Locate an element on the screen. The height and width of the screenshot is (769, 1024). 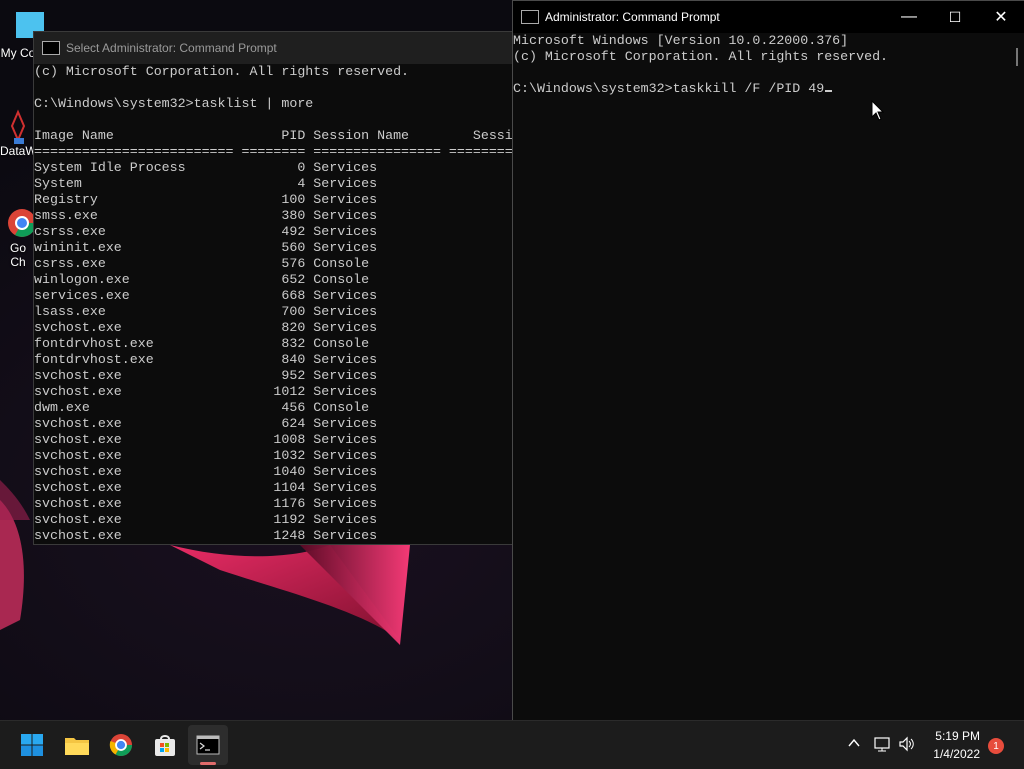
console-line: svchost.exe 1248 Services is located at coordinates (206, 535).